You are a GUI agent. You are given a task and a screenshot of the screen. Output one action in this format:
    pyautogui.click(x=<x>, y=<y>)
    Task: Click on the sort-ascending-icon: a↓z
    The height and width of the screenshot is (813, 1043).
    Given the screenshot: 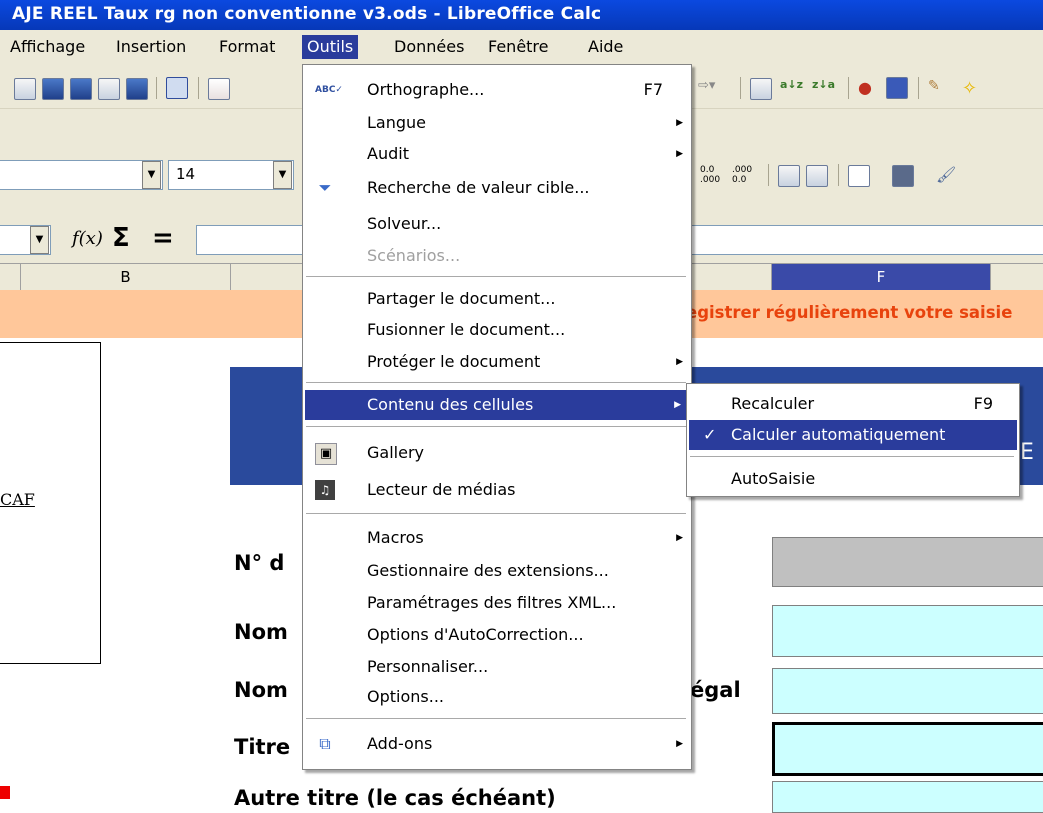 What is the action you would take?
    pyautogui.click(x=791, y=88)
    